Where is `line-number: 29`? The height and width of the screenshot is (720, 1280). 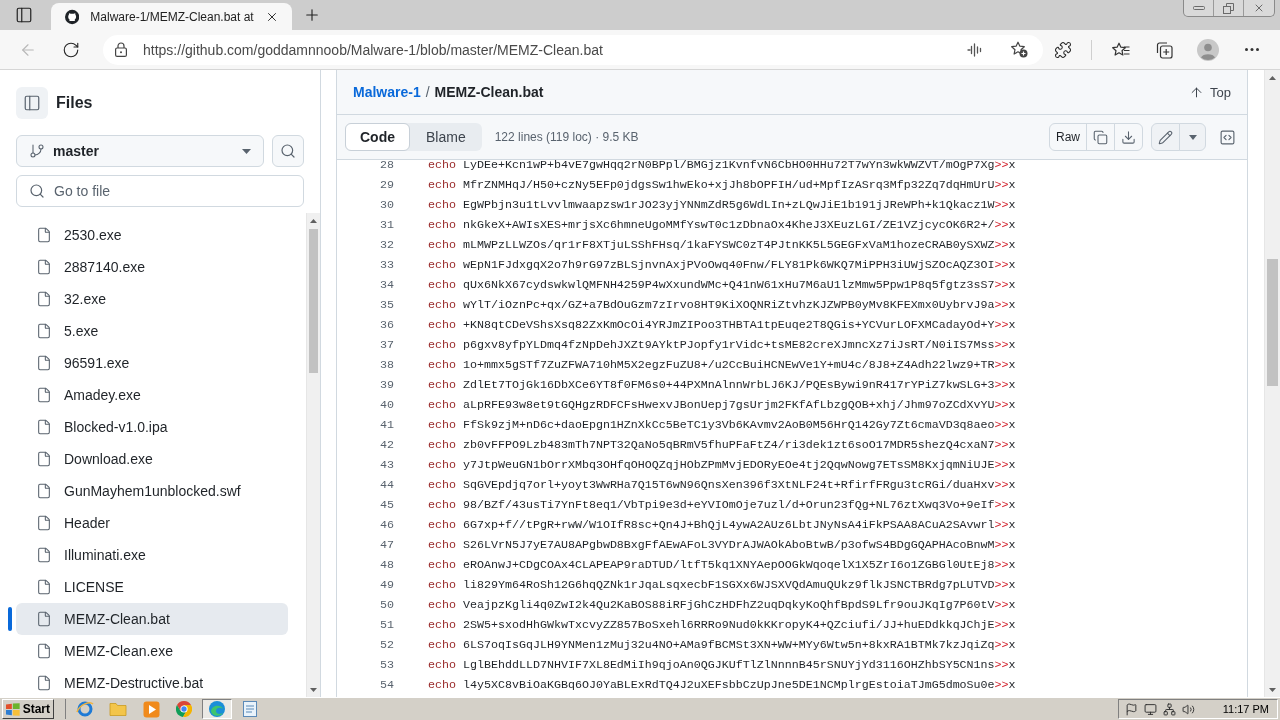
line-number: 29 is located at coordinates (386, 185).